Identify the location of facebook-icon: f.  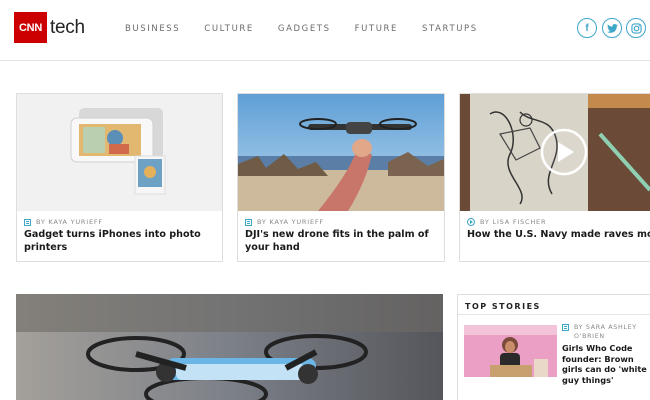
(587, 28).